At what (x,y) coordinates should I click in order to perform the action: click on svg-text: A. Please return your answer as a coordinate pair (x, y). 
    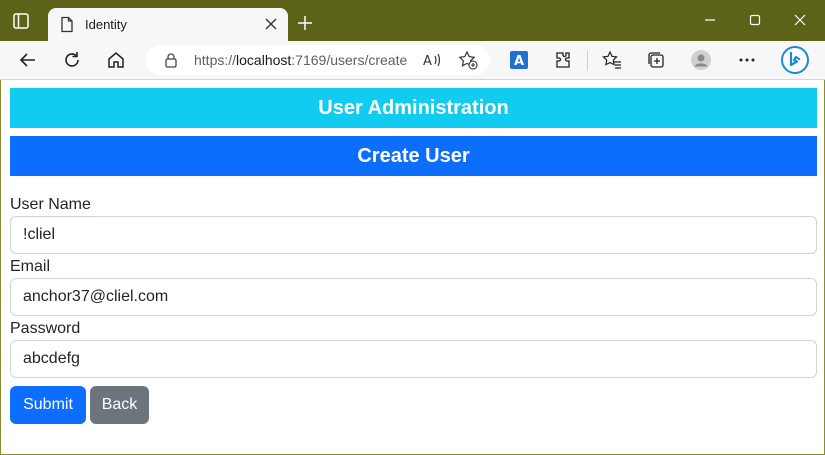
    Looking at the image, I should click on (427, 61).